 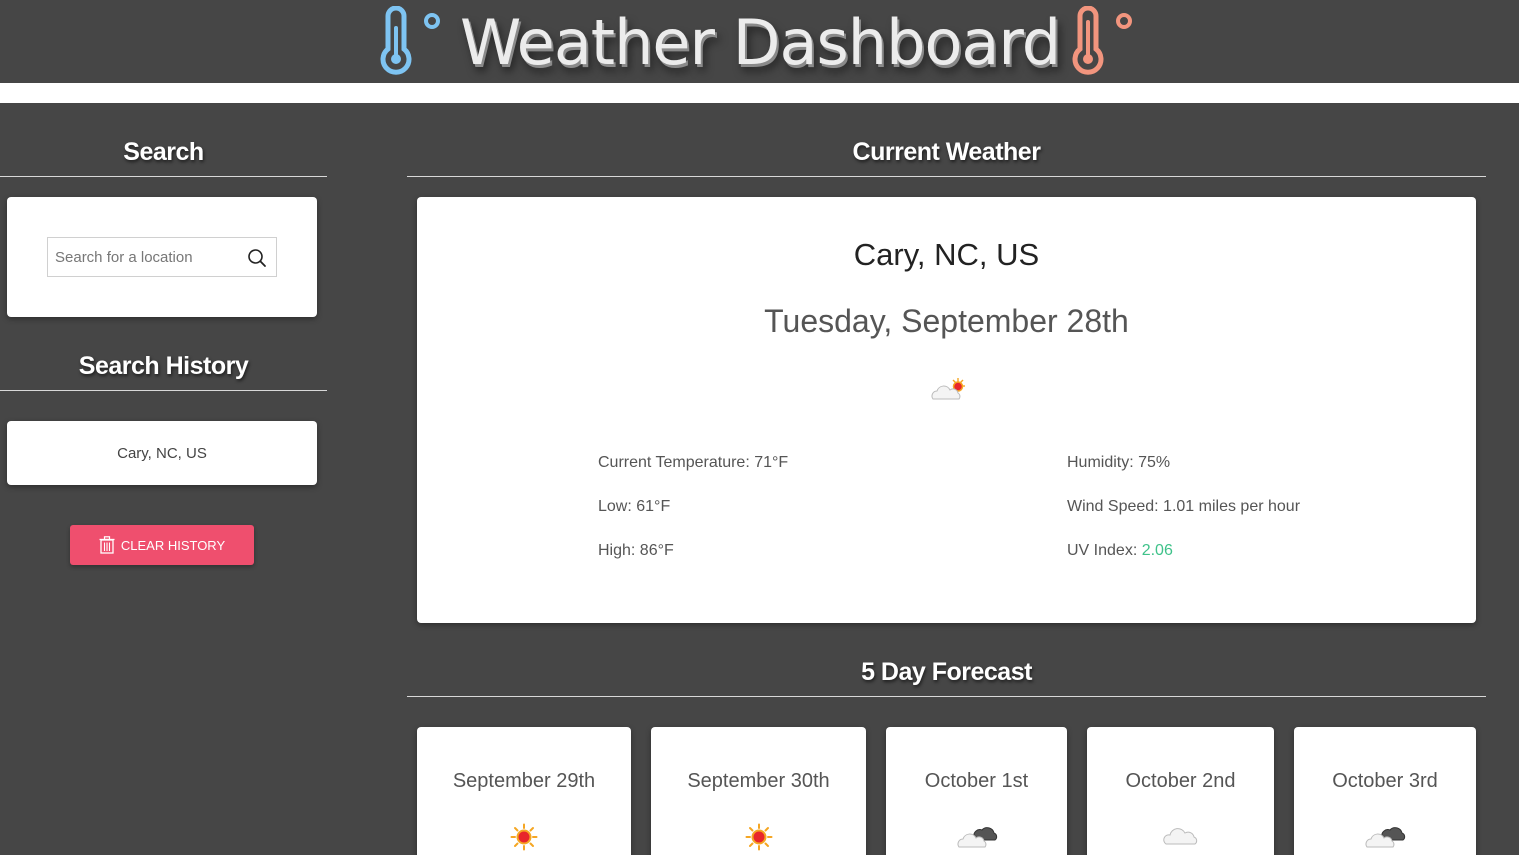 I want to click on cloud-icon, so click(x=1179, y=836).